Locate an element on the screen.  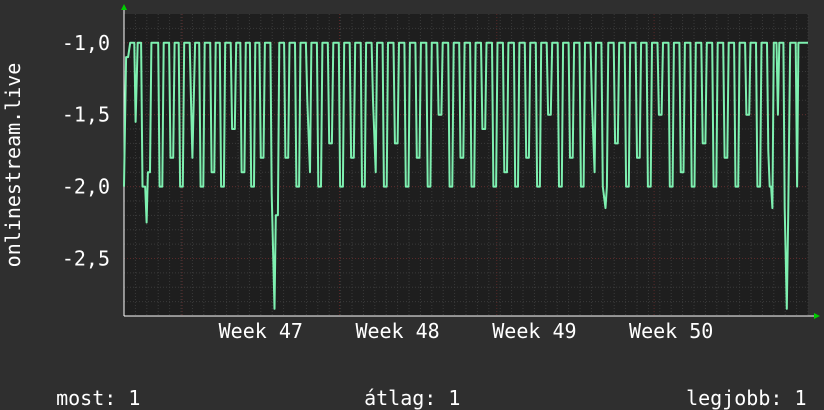
legend-current-label: most: is located at coordinates (86, 398).